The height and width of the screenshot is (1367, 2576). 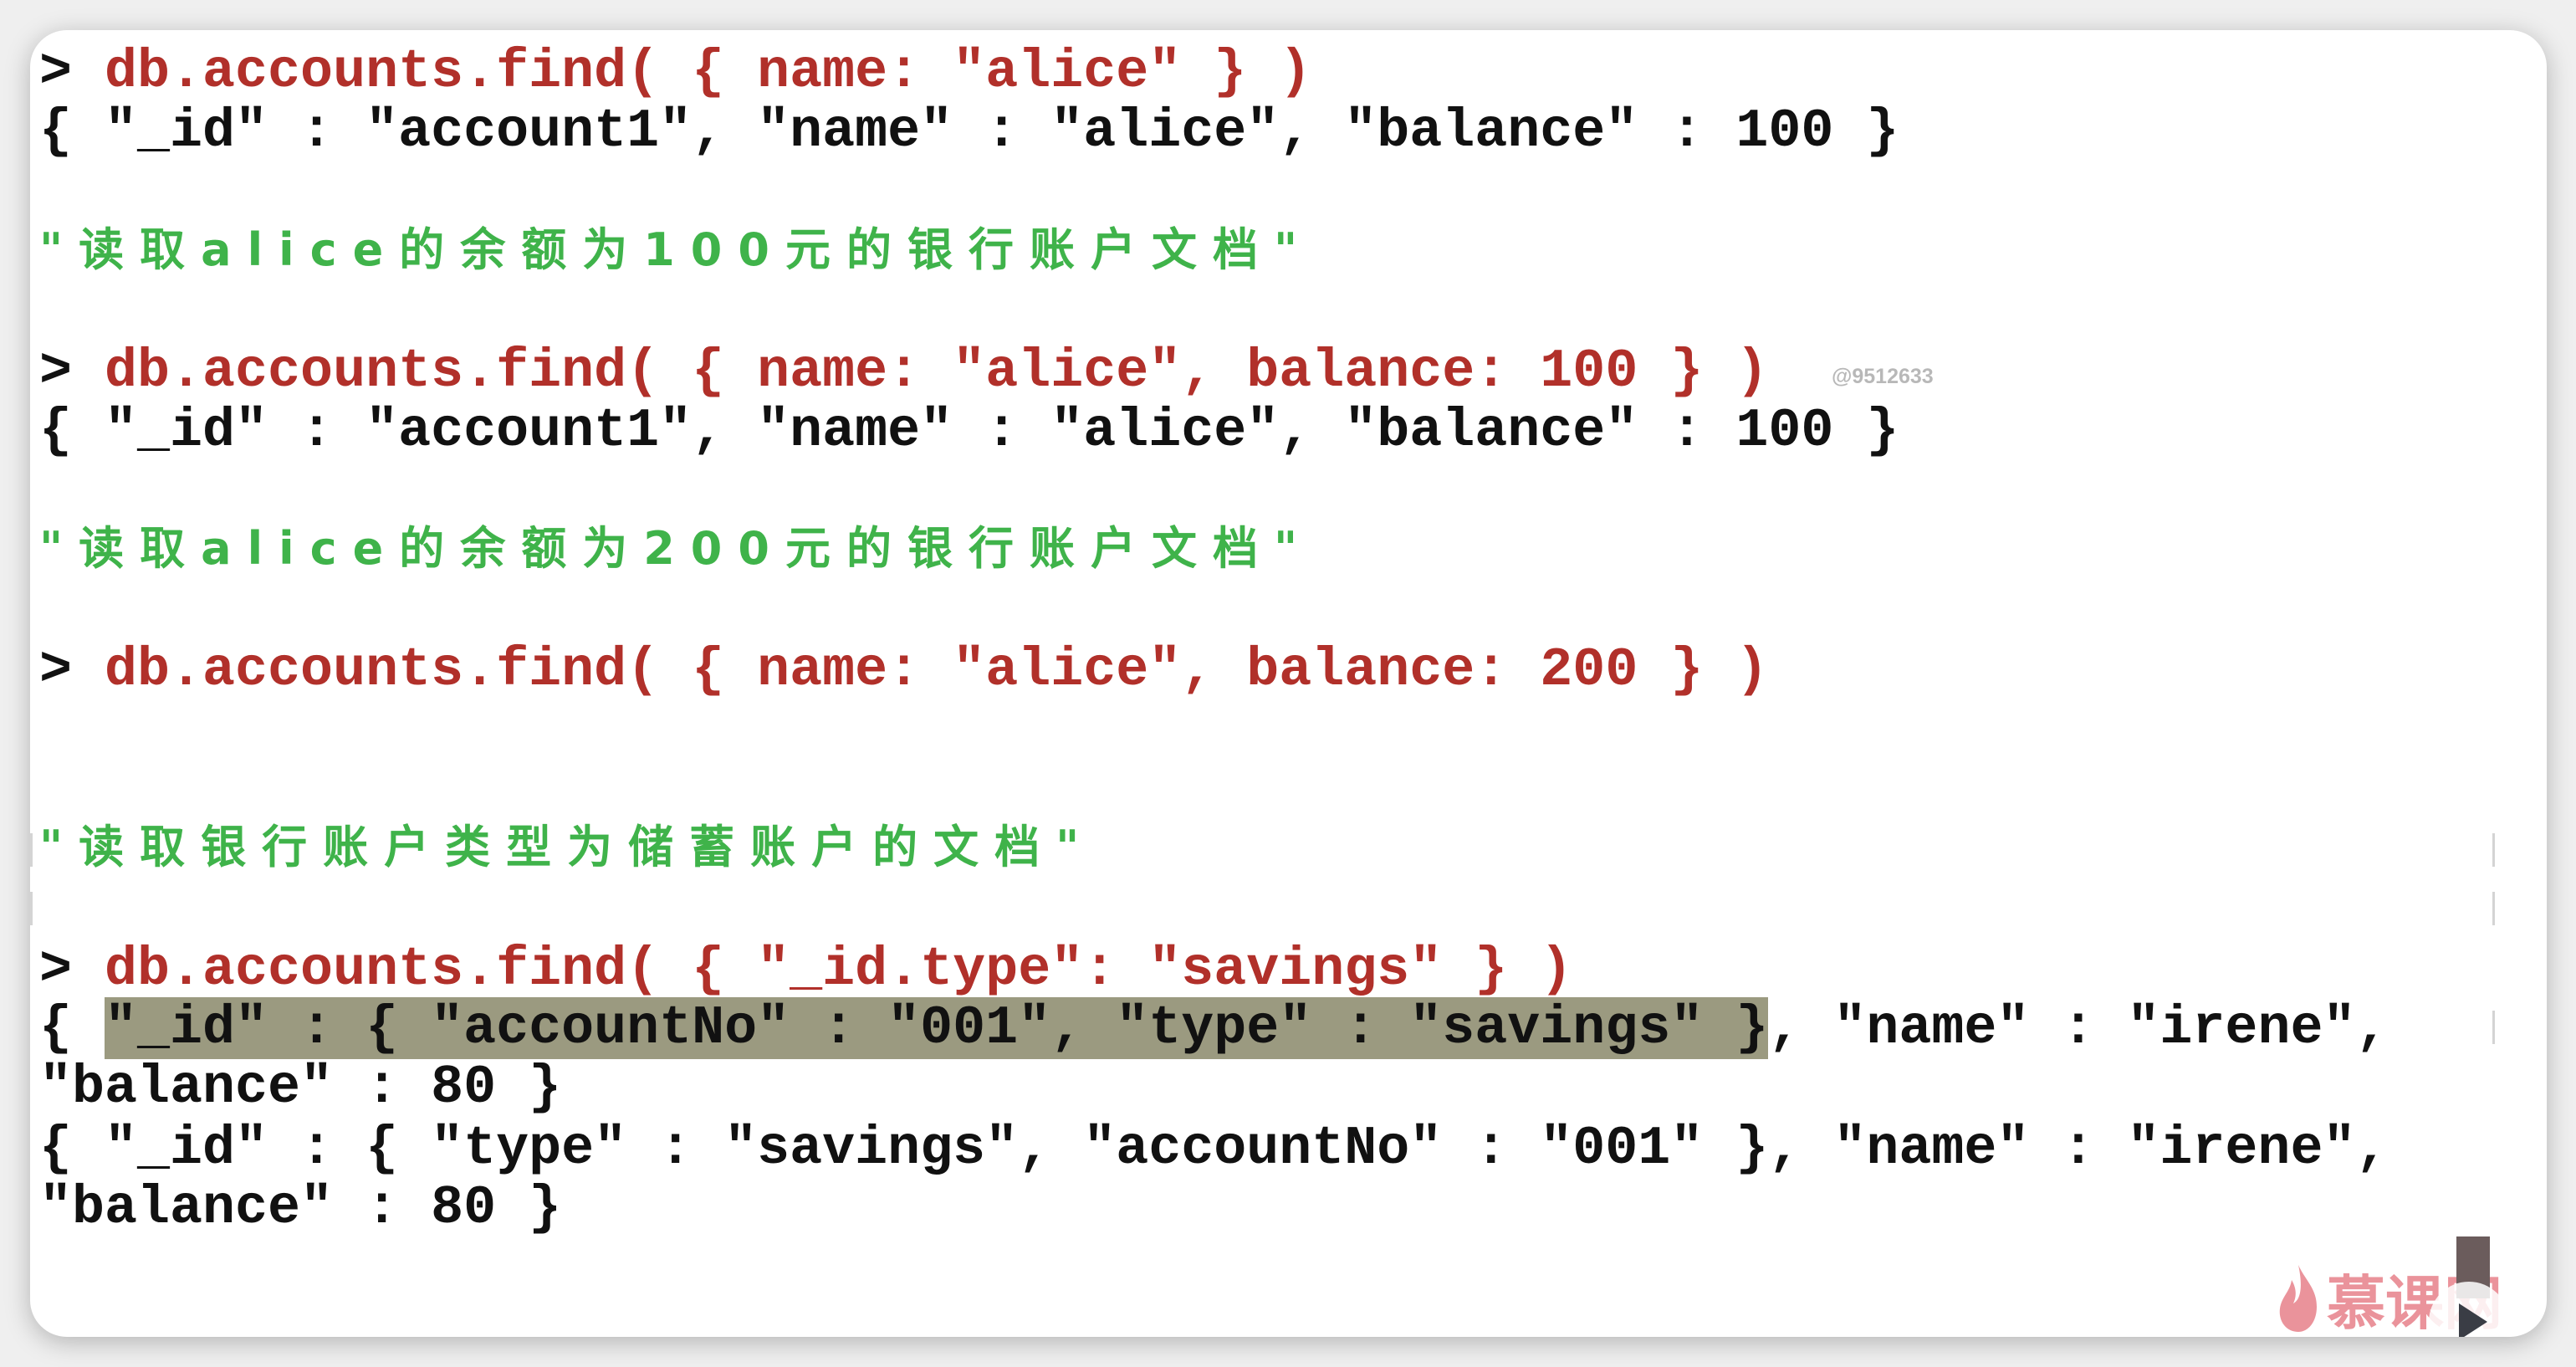 I want to click on output-text: {, so click(x=72, y=1028).